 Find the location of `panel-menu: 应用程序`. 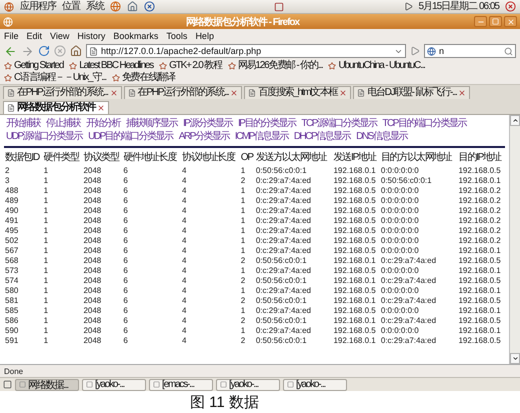

panel-menu: 应用程序 is located at coordinates (38, 6).